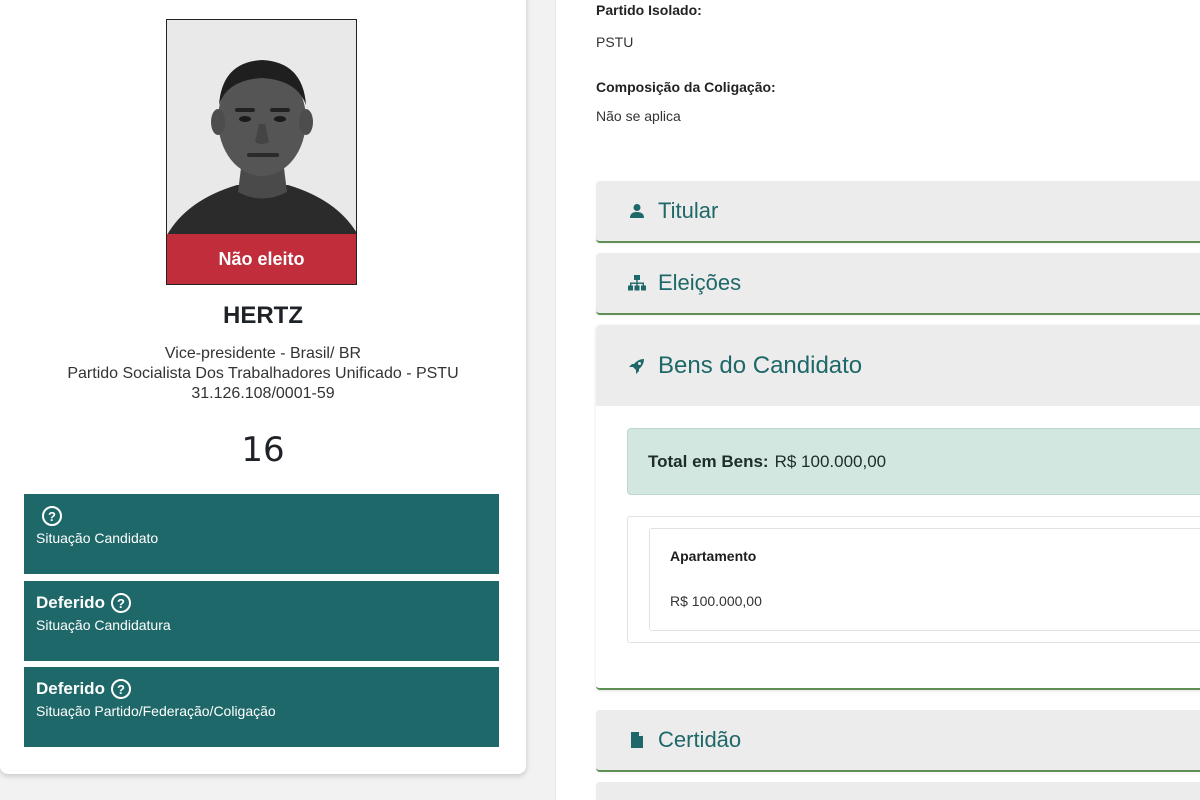 This screenshot has width=1200, height=800. I want to click on accordion-titular: Titular, so click(898, 212).